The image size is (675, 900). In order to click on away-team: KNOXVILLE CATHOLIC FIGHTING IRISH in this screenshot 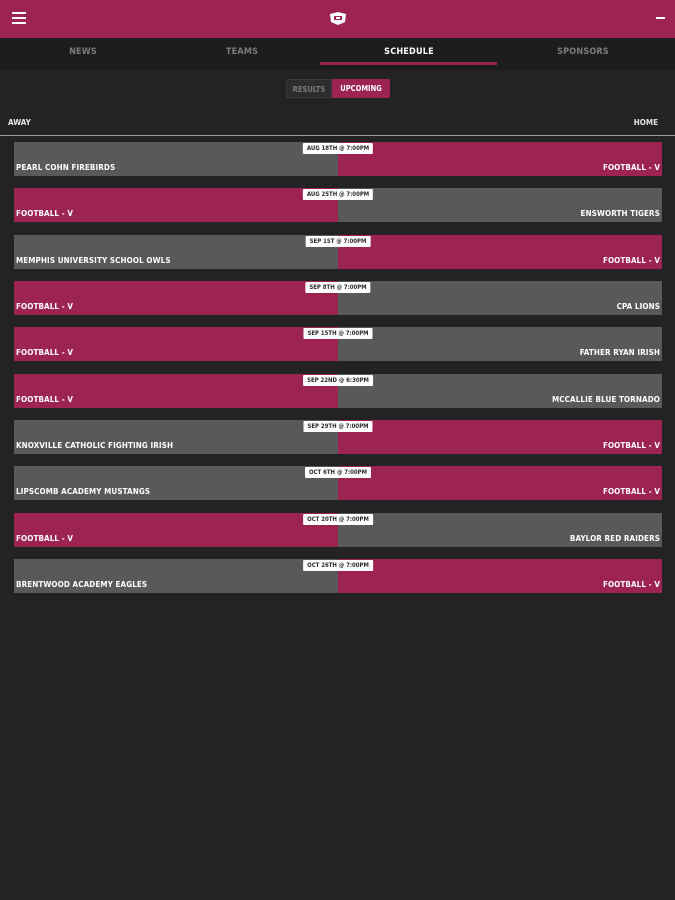, I will do `click(95, 445)`.